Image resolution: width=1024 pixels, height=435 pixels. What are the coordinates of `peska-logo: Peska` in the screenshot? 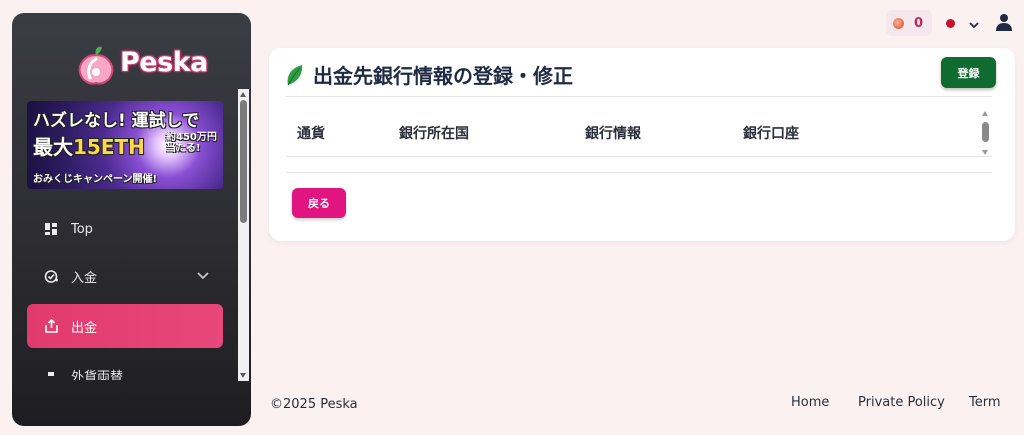 It's located at (141, 71).